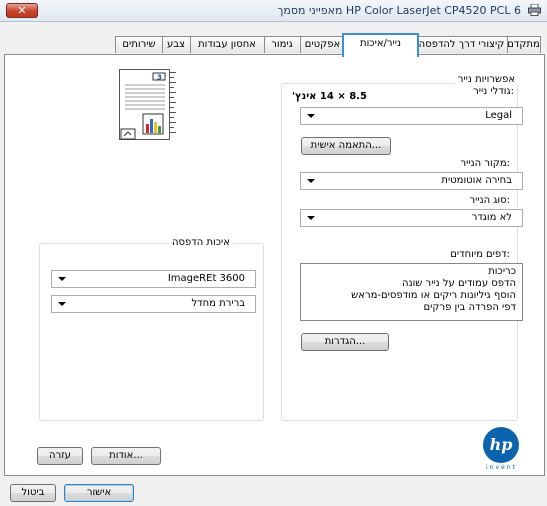 The image size is (547, 506). I want to click on hp-invent-tagline: invent, so click(501, 467).